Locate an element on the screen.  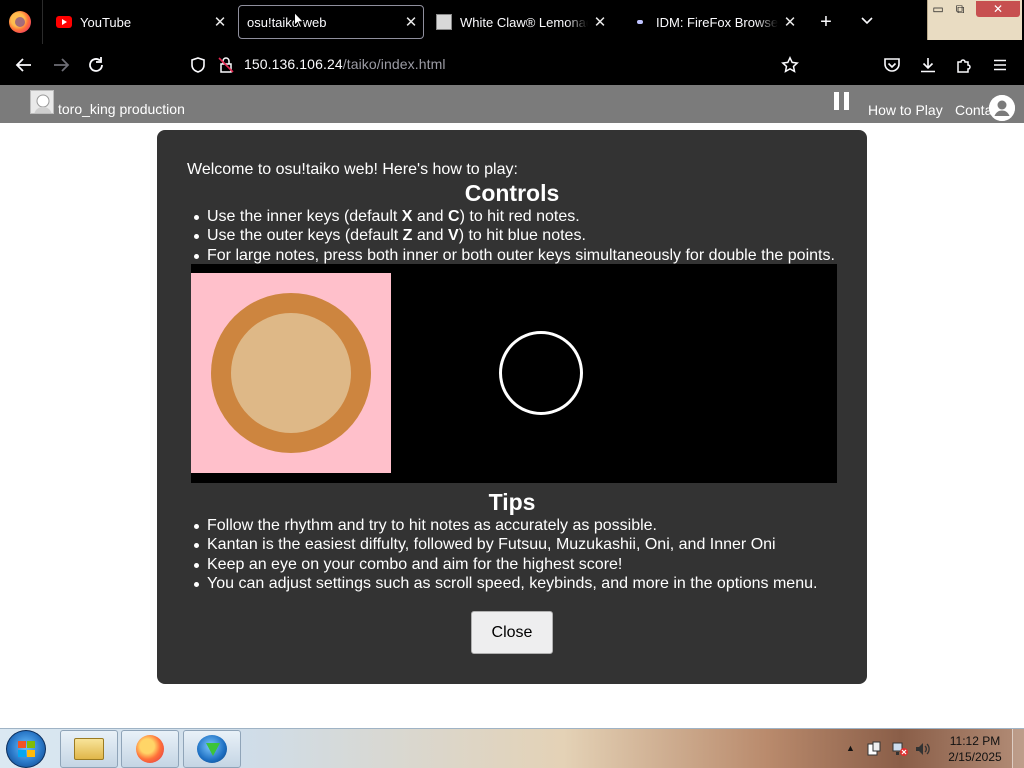
arrow-left-icon is located at coordinates (23, 65).